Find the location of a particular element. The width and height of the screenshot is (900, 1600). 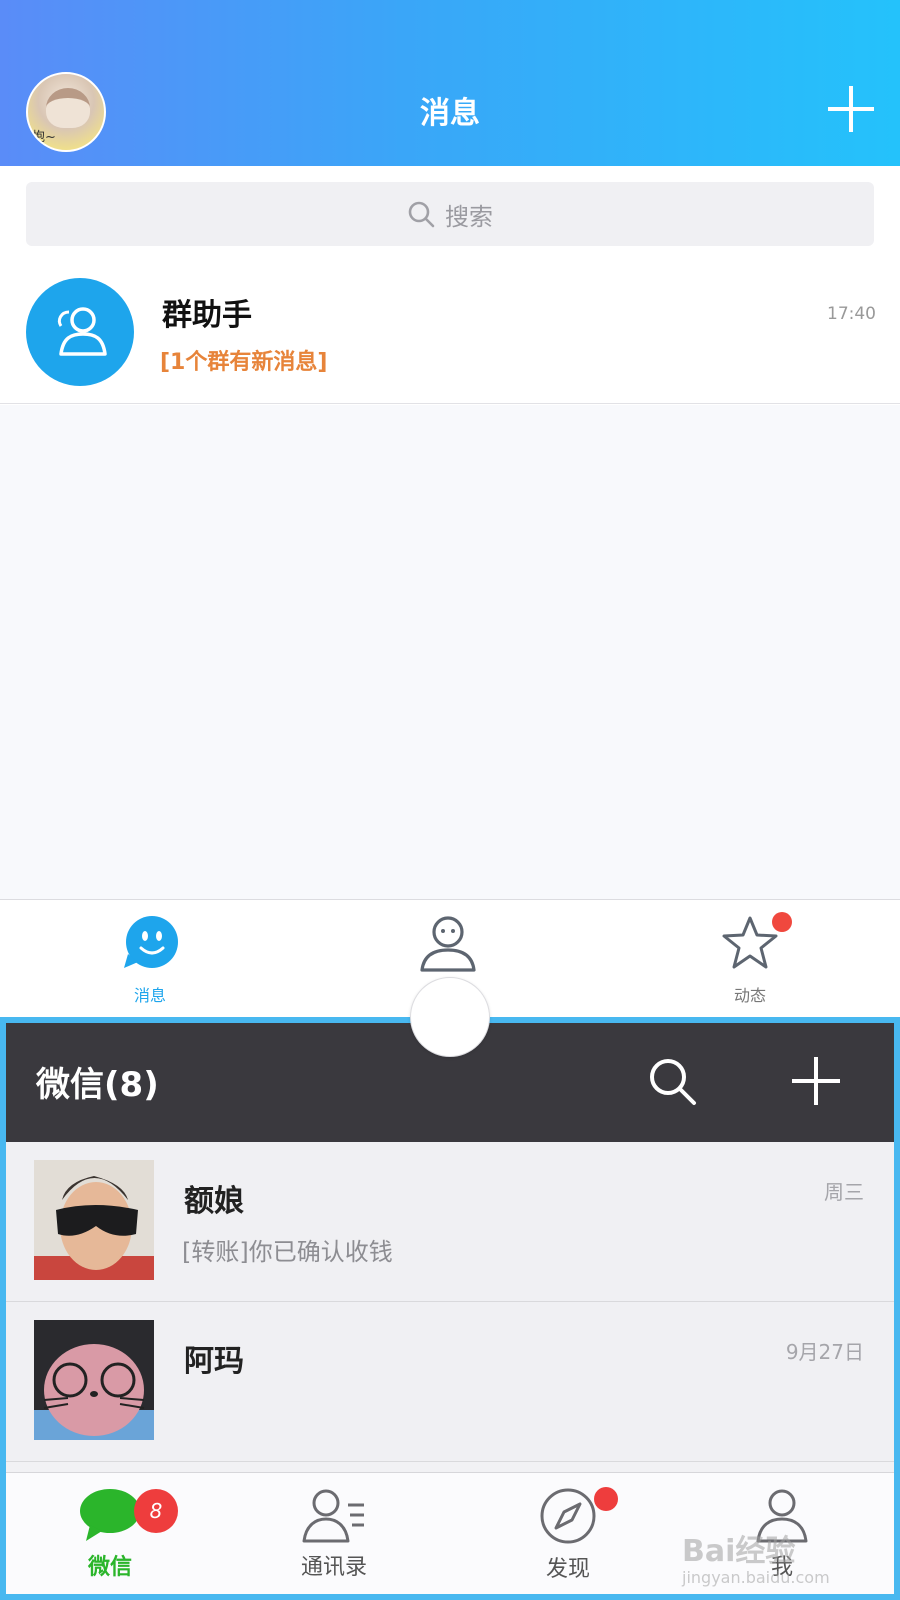

group-helper-avatar is located at coordinates (80, 332).